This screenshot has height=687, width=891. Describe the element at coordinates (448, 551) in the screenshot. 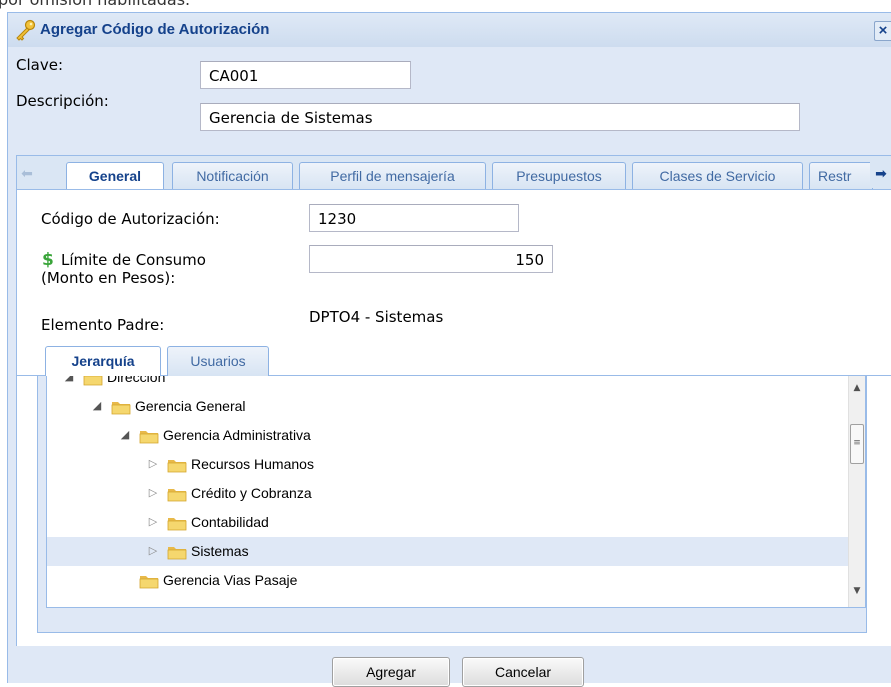

I see `tree-node: ▷ Sistemas` at that location.